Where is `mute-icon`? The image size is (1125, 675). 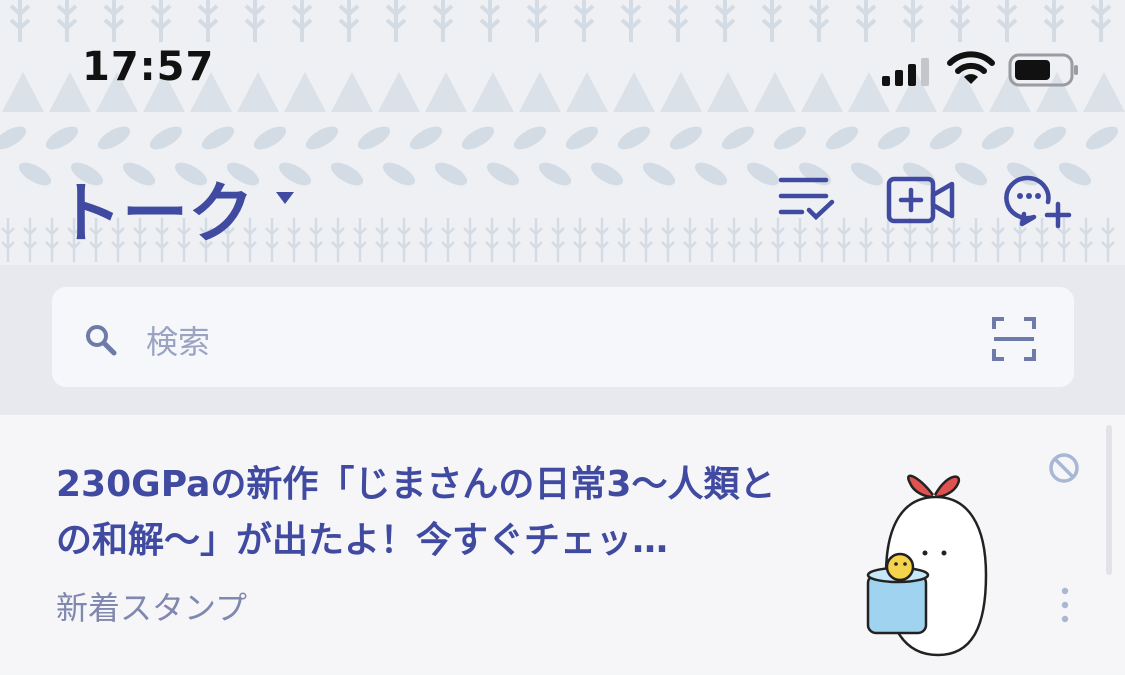
mute-icon is located at coordinates (1064, 468).